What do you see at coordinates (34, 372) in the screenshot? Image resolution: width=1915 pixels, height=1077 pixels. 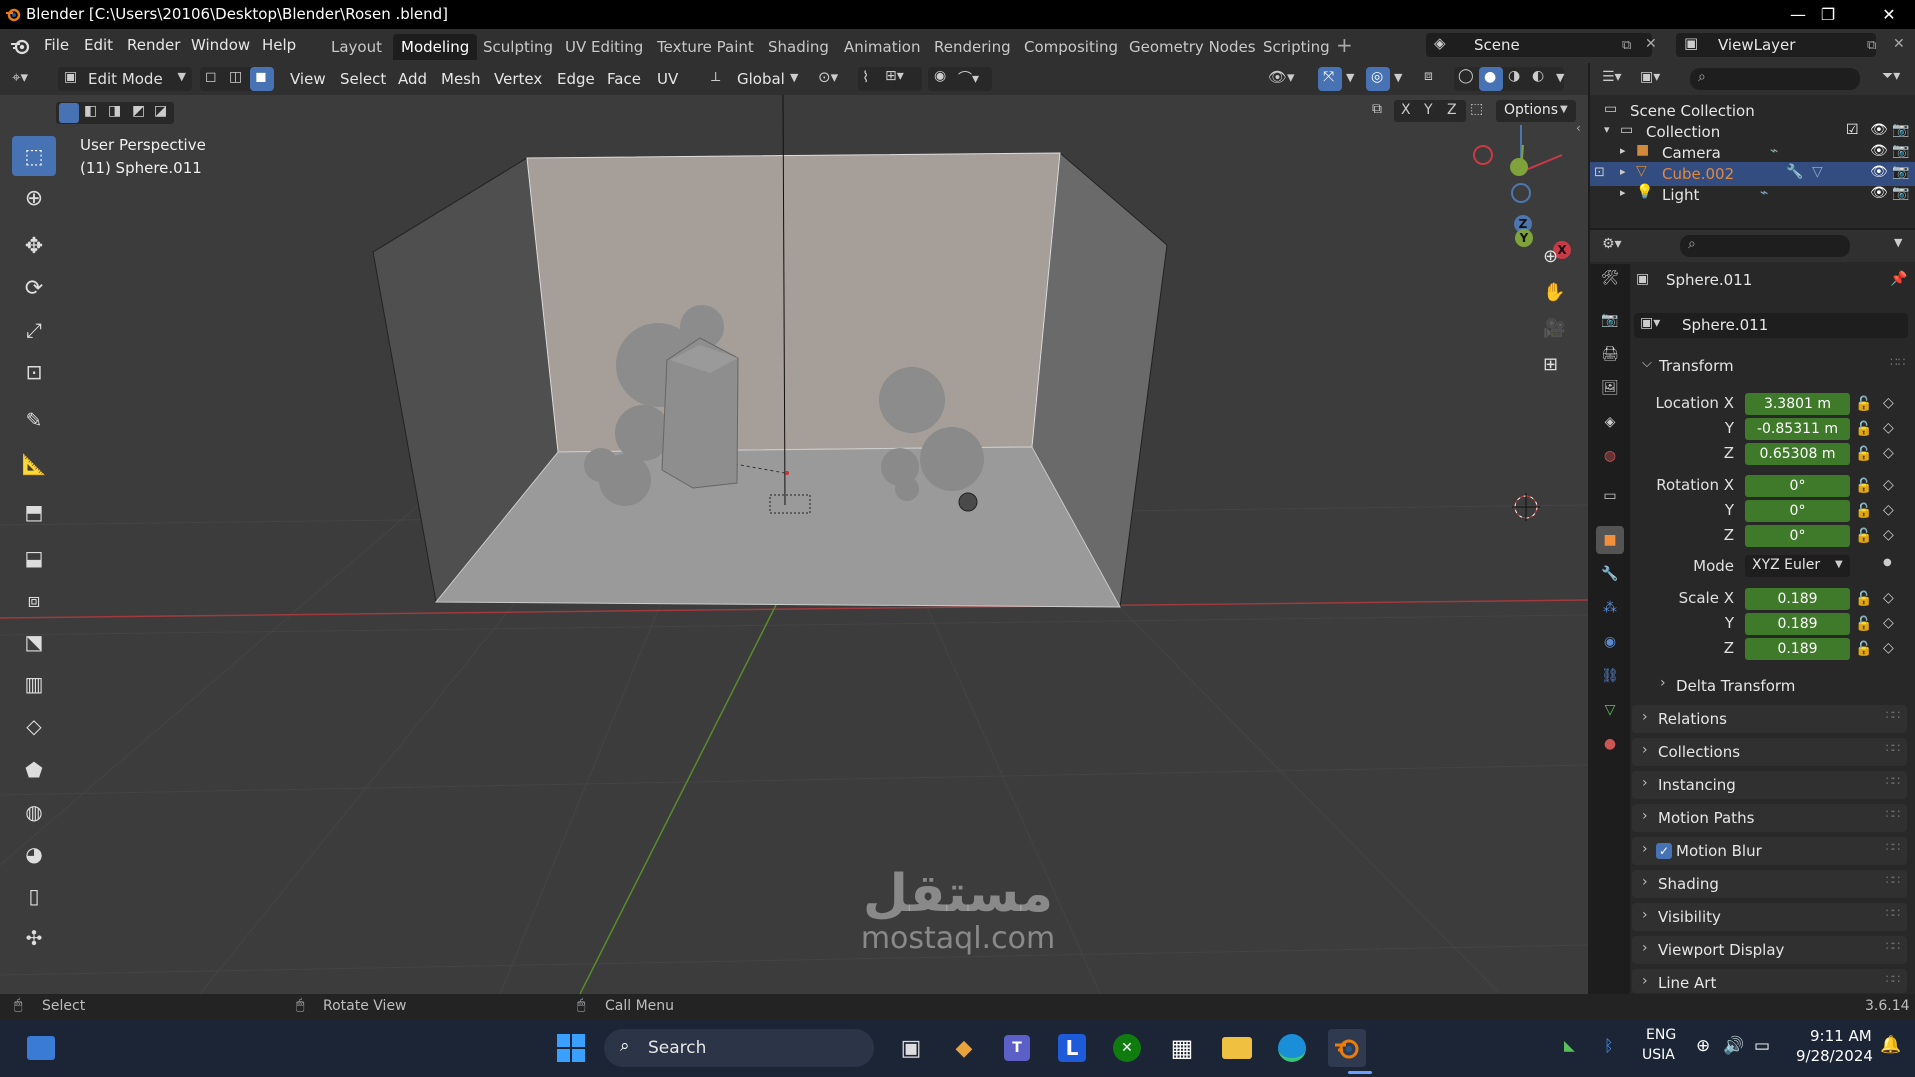 I see `tool-transform: ⊡` at bounding box center [34, 372].